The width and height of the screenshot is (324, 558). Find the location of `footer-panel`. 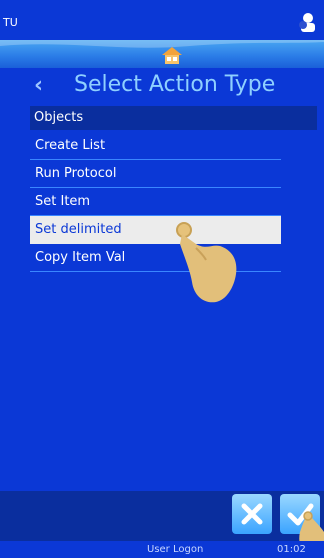

footer-panel is located at coordinates (162, 516).